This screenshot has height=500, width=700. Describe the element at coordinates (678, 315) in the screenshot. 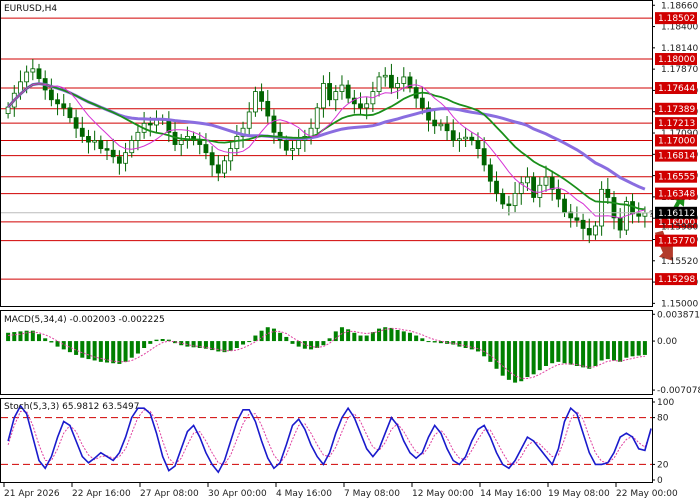

I see `macd-tick-label: 0.003871` at that location.